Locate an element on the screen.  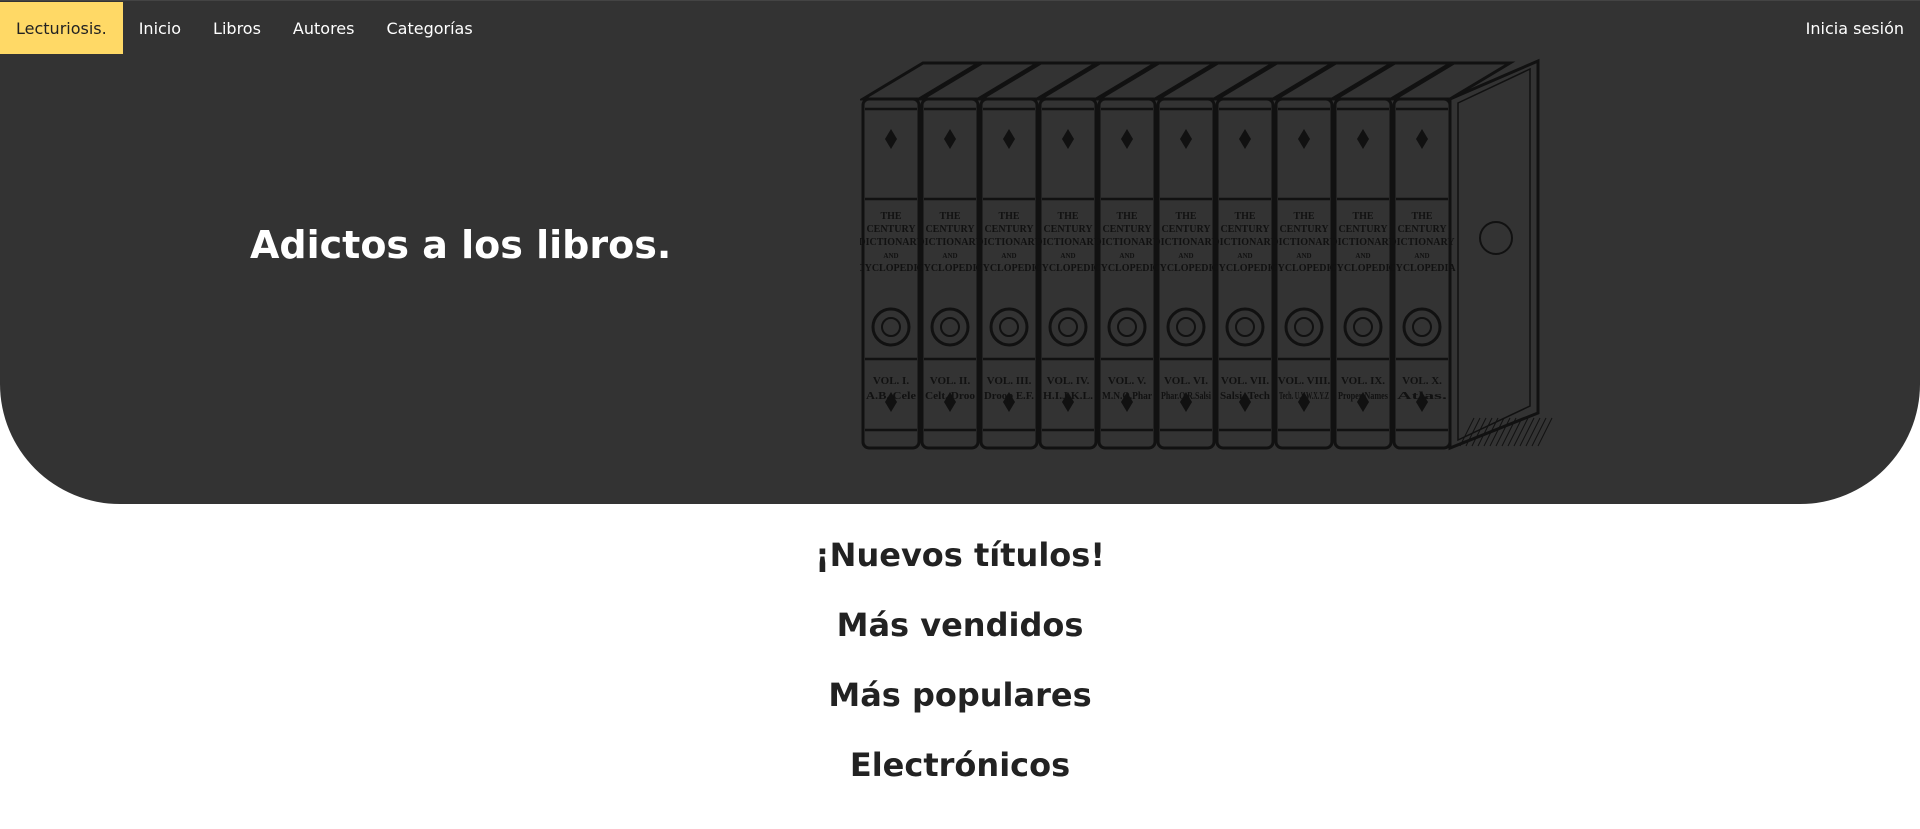
book-range-label: Tech. U.V.W.X.Y.Z is located at coordinates (1304, 396).